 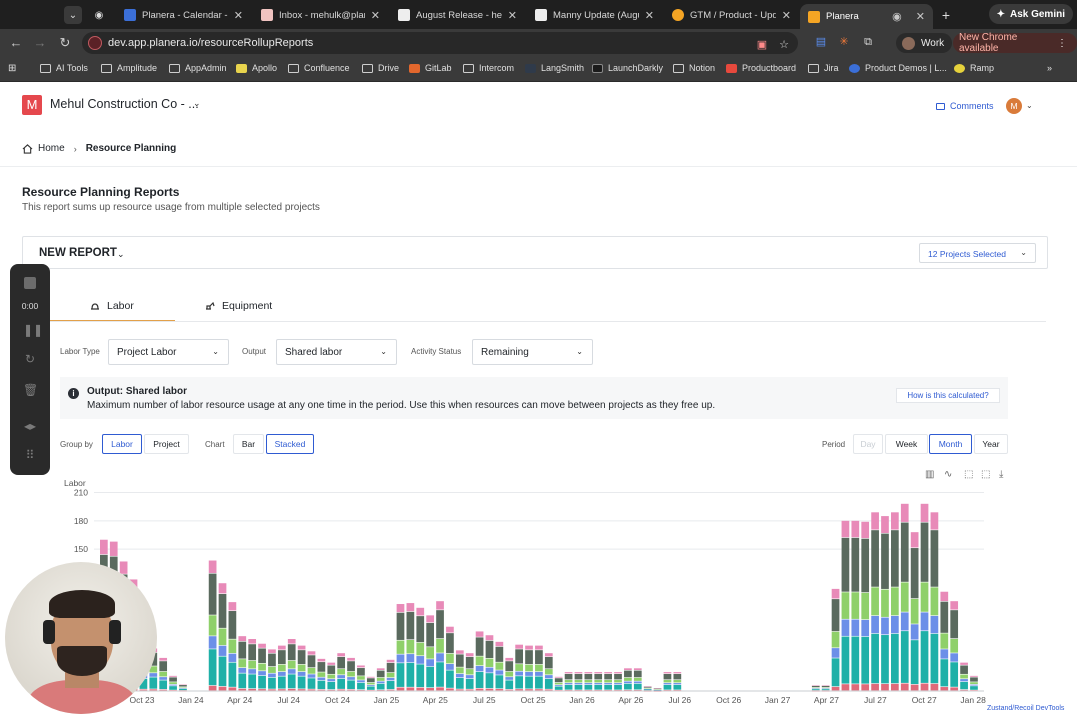 What do you see at coordinates (99, 15) in the screenshot?
I see `record-icon: ◉` at bounding box center [99, 15].